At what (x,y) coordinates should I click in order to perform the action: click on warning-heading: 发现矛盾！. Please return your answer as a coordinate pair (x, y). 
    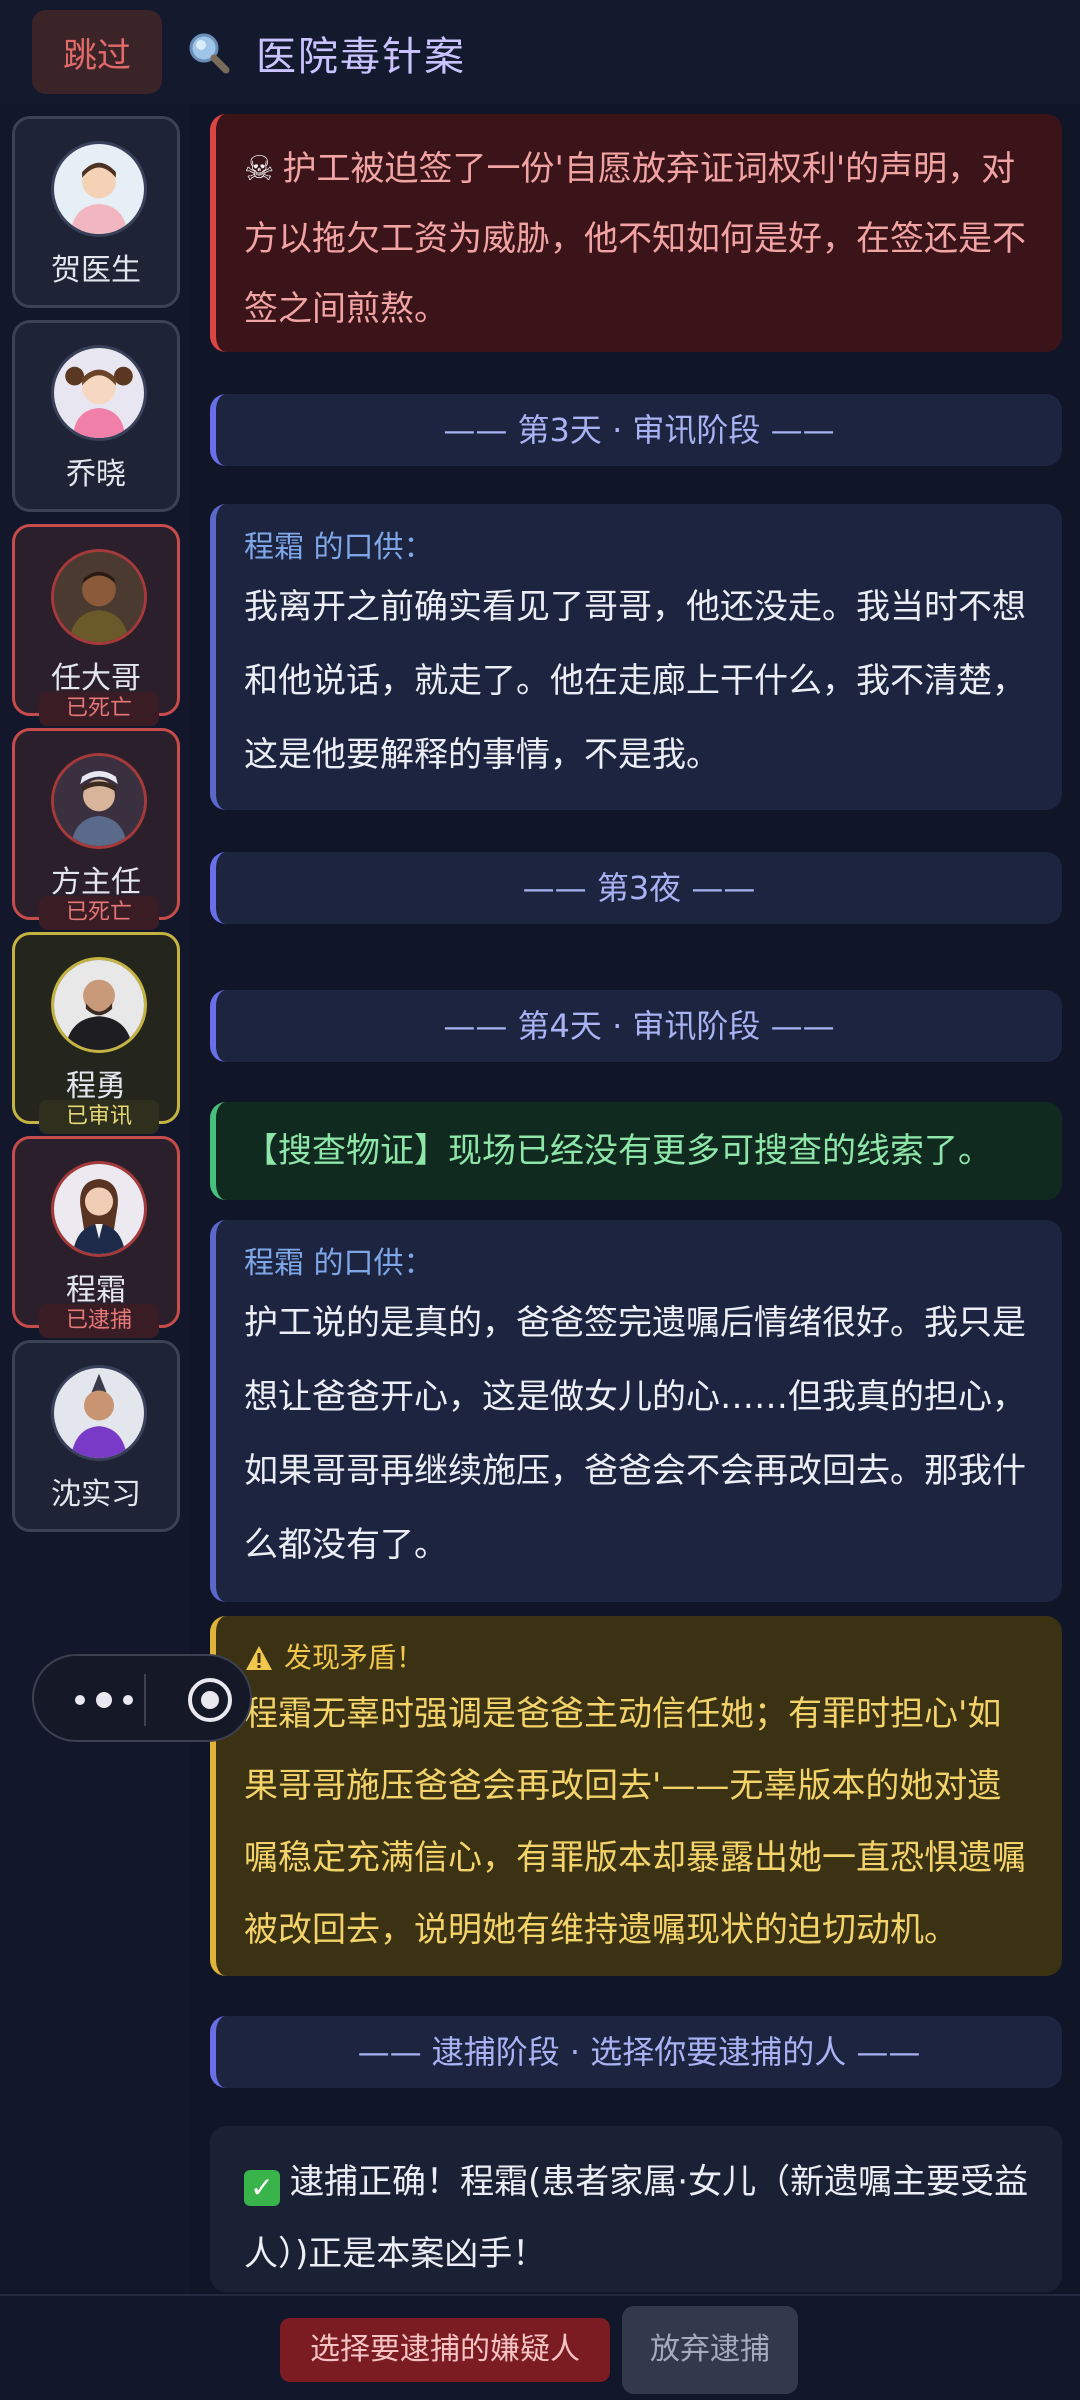
    Looking at the image, I should click on (354, 1657).